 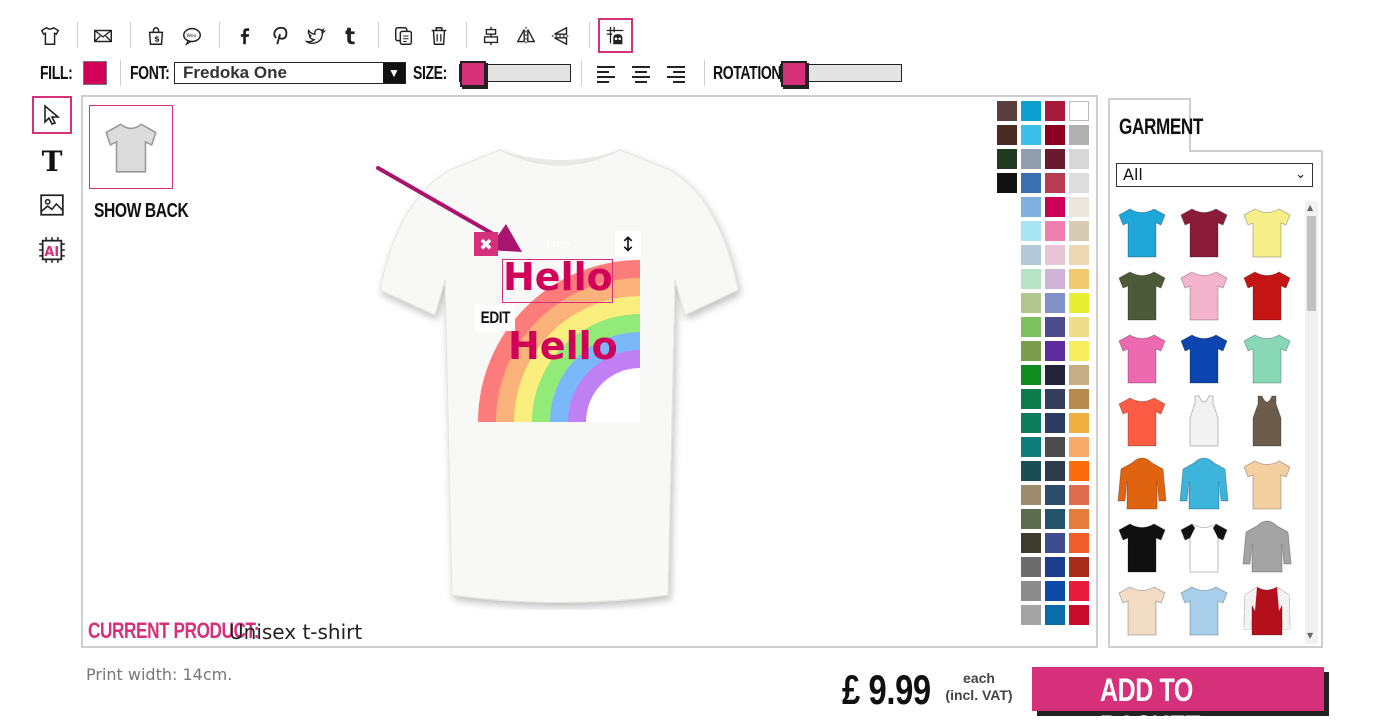 I want to click on image-icon, so click(x=52, y=205).